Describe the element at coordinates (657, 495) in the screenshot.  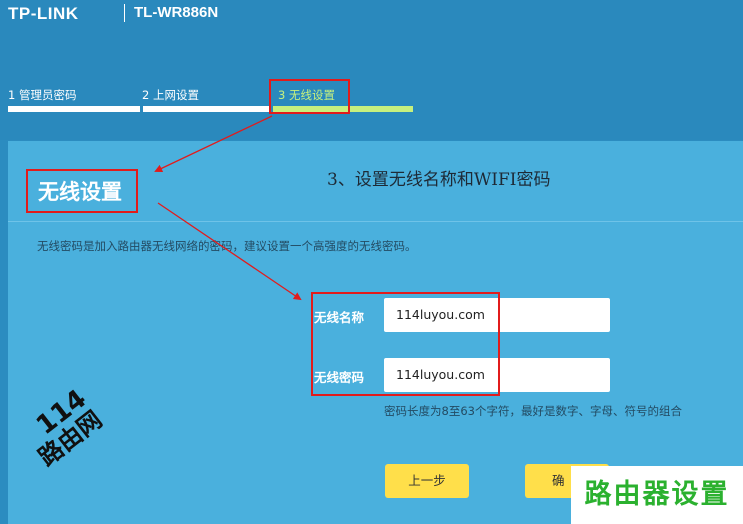
I see `watermark-badge: 路由器设置` at that location.